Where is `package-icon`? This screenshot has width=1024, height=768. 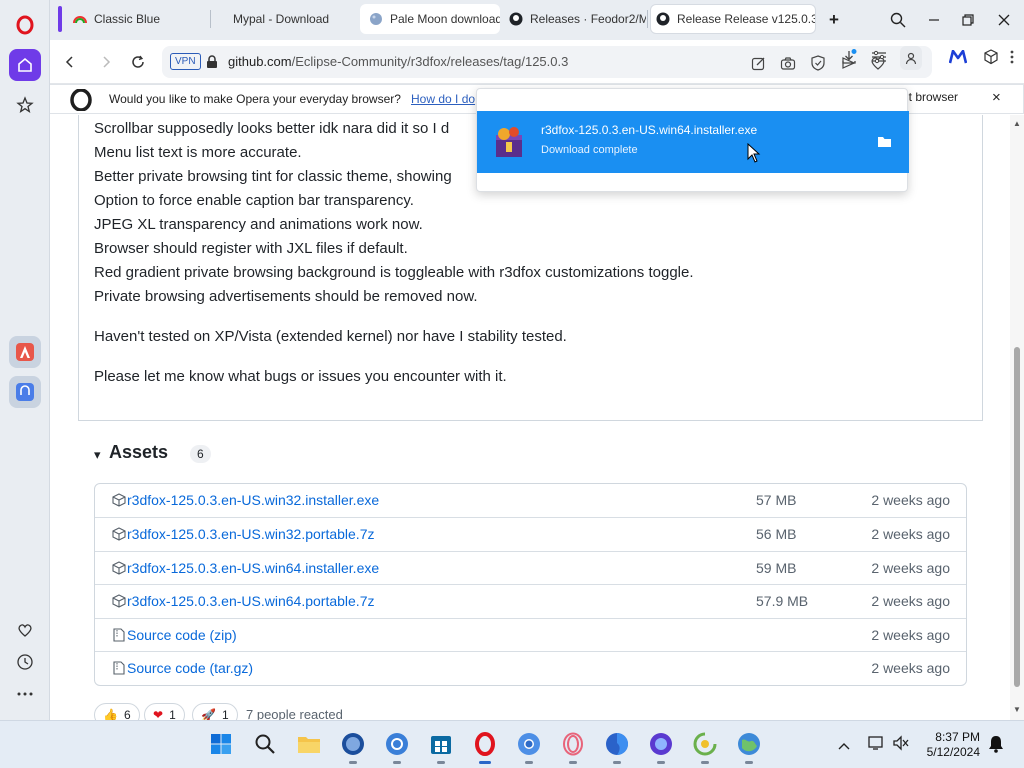
package-icon is located at coordinates (119, 568).